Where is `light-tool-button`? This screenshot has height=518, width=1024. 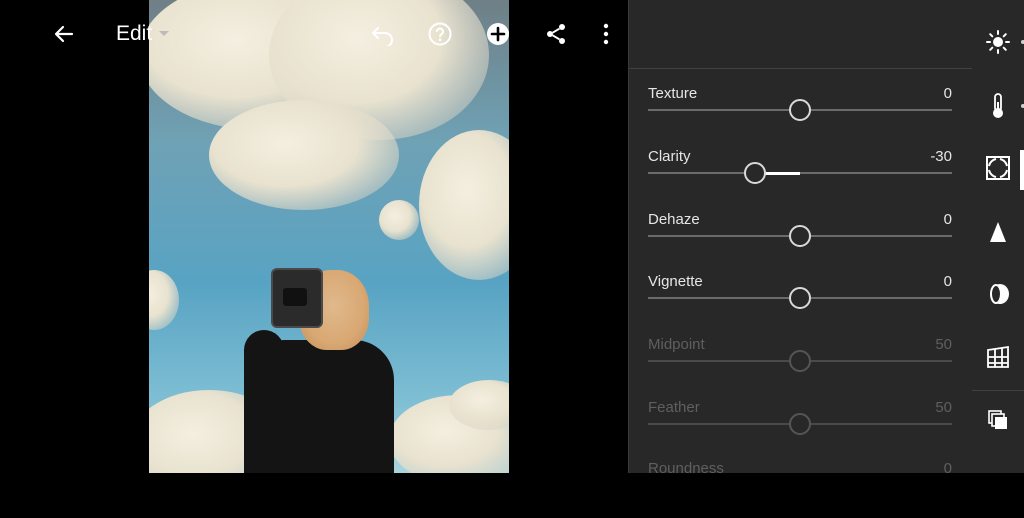
light-tool-button is located at coordinates (998, 42).